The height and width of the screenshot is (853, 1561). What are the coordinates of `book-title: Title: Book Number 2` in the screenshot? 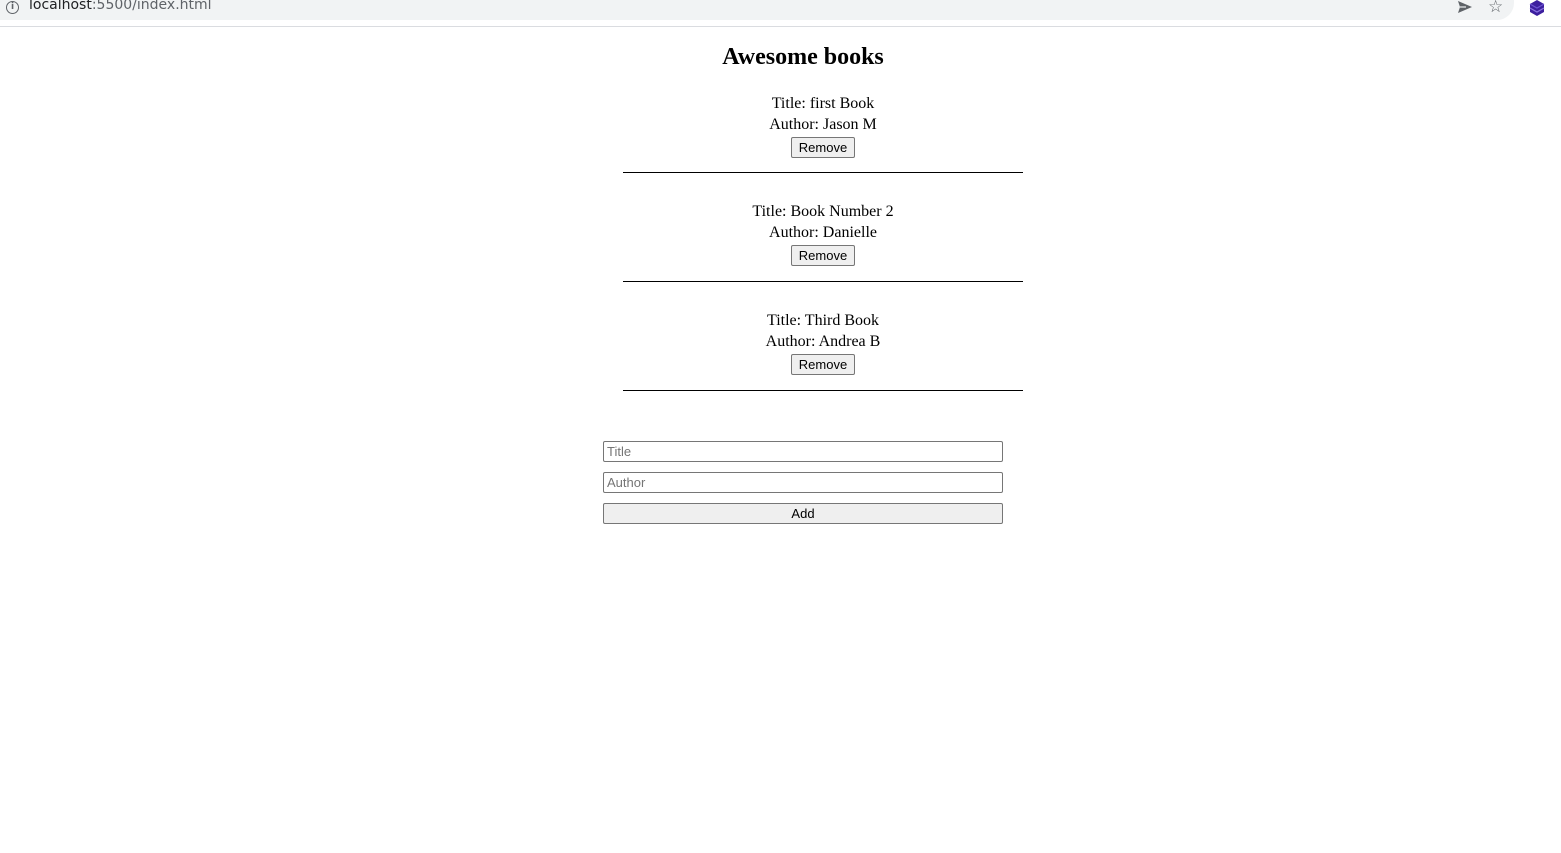 It's located at (823, 211).